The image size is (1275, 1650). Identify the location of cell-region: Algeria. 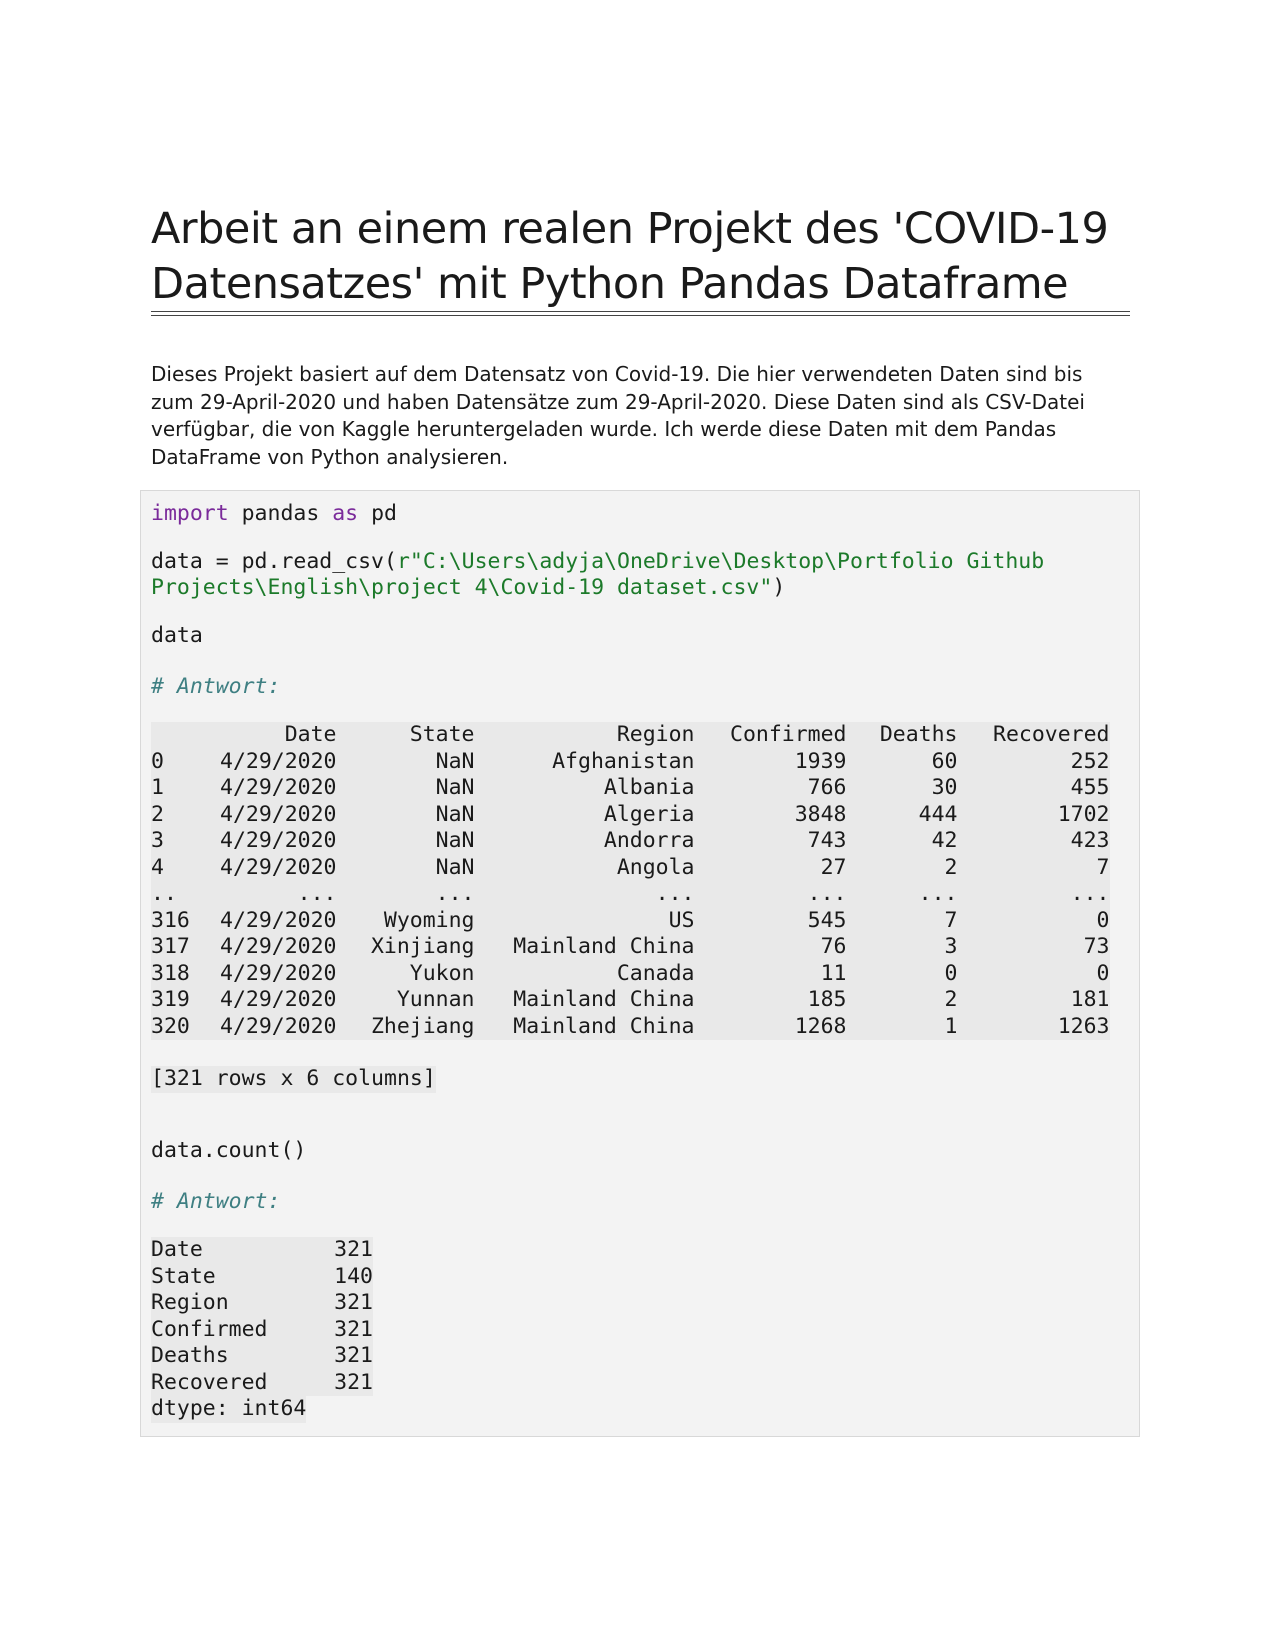
(649, 814).